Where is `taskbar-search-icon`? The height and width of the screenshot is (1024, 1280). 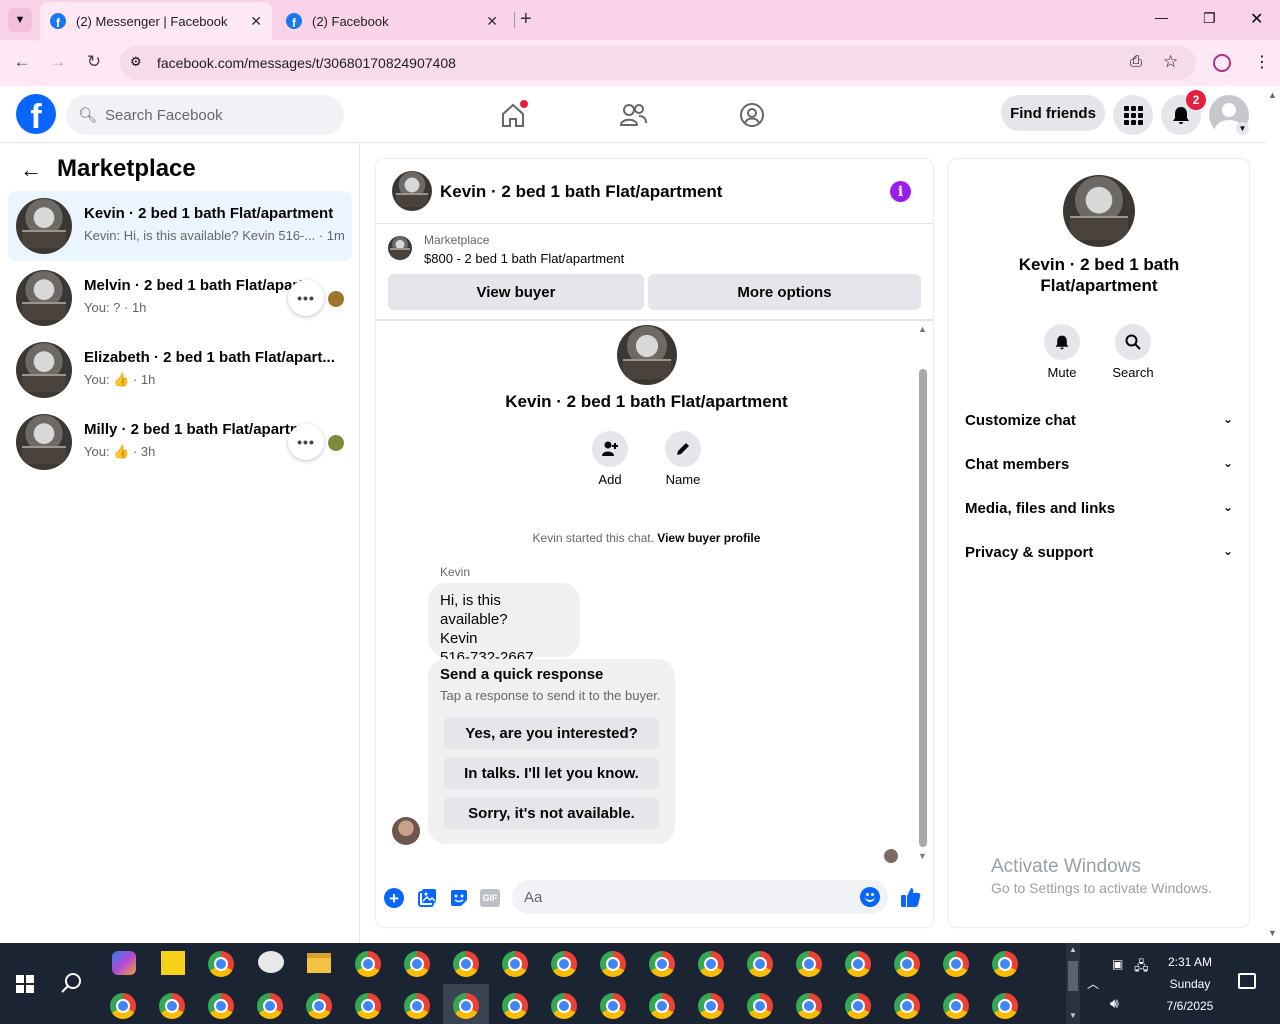 taskbar-search-icon is located at coordinates (72, 985).